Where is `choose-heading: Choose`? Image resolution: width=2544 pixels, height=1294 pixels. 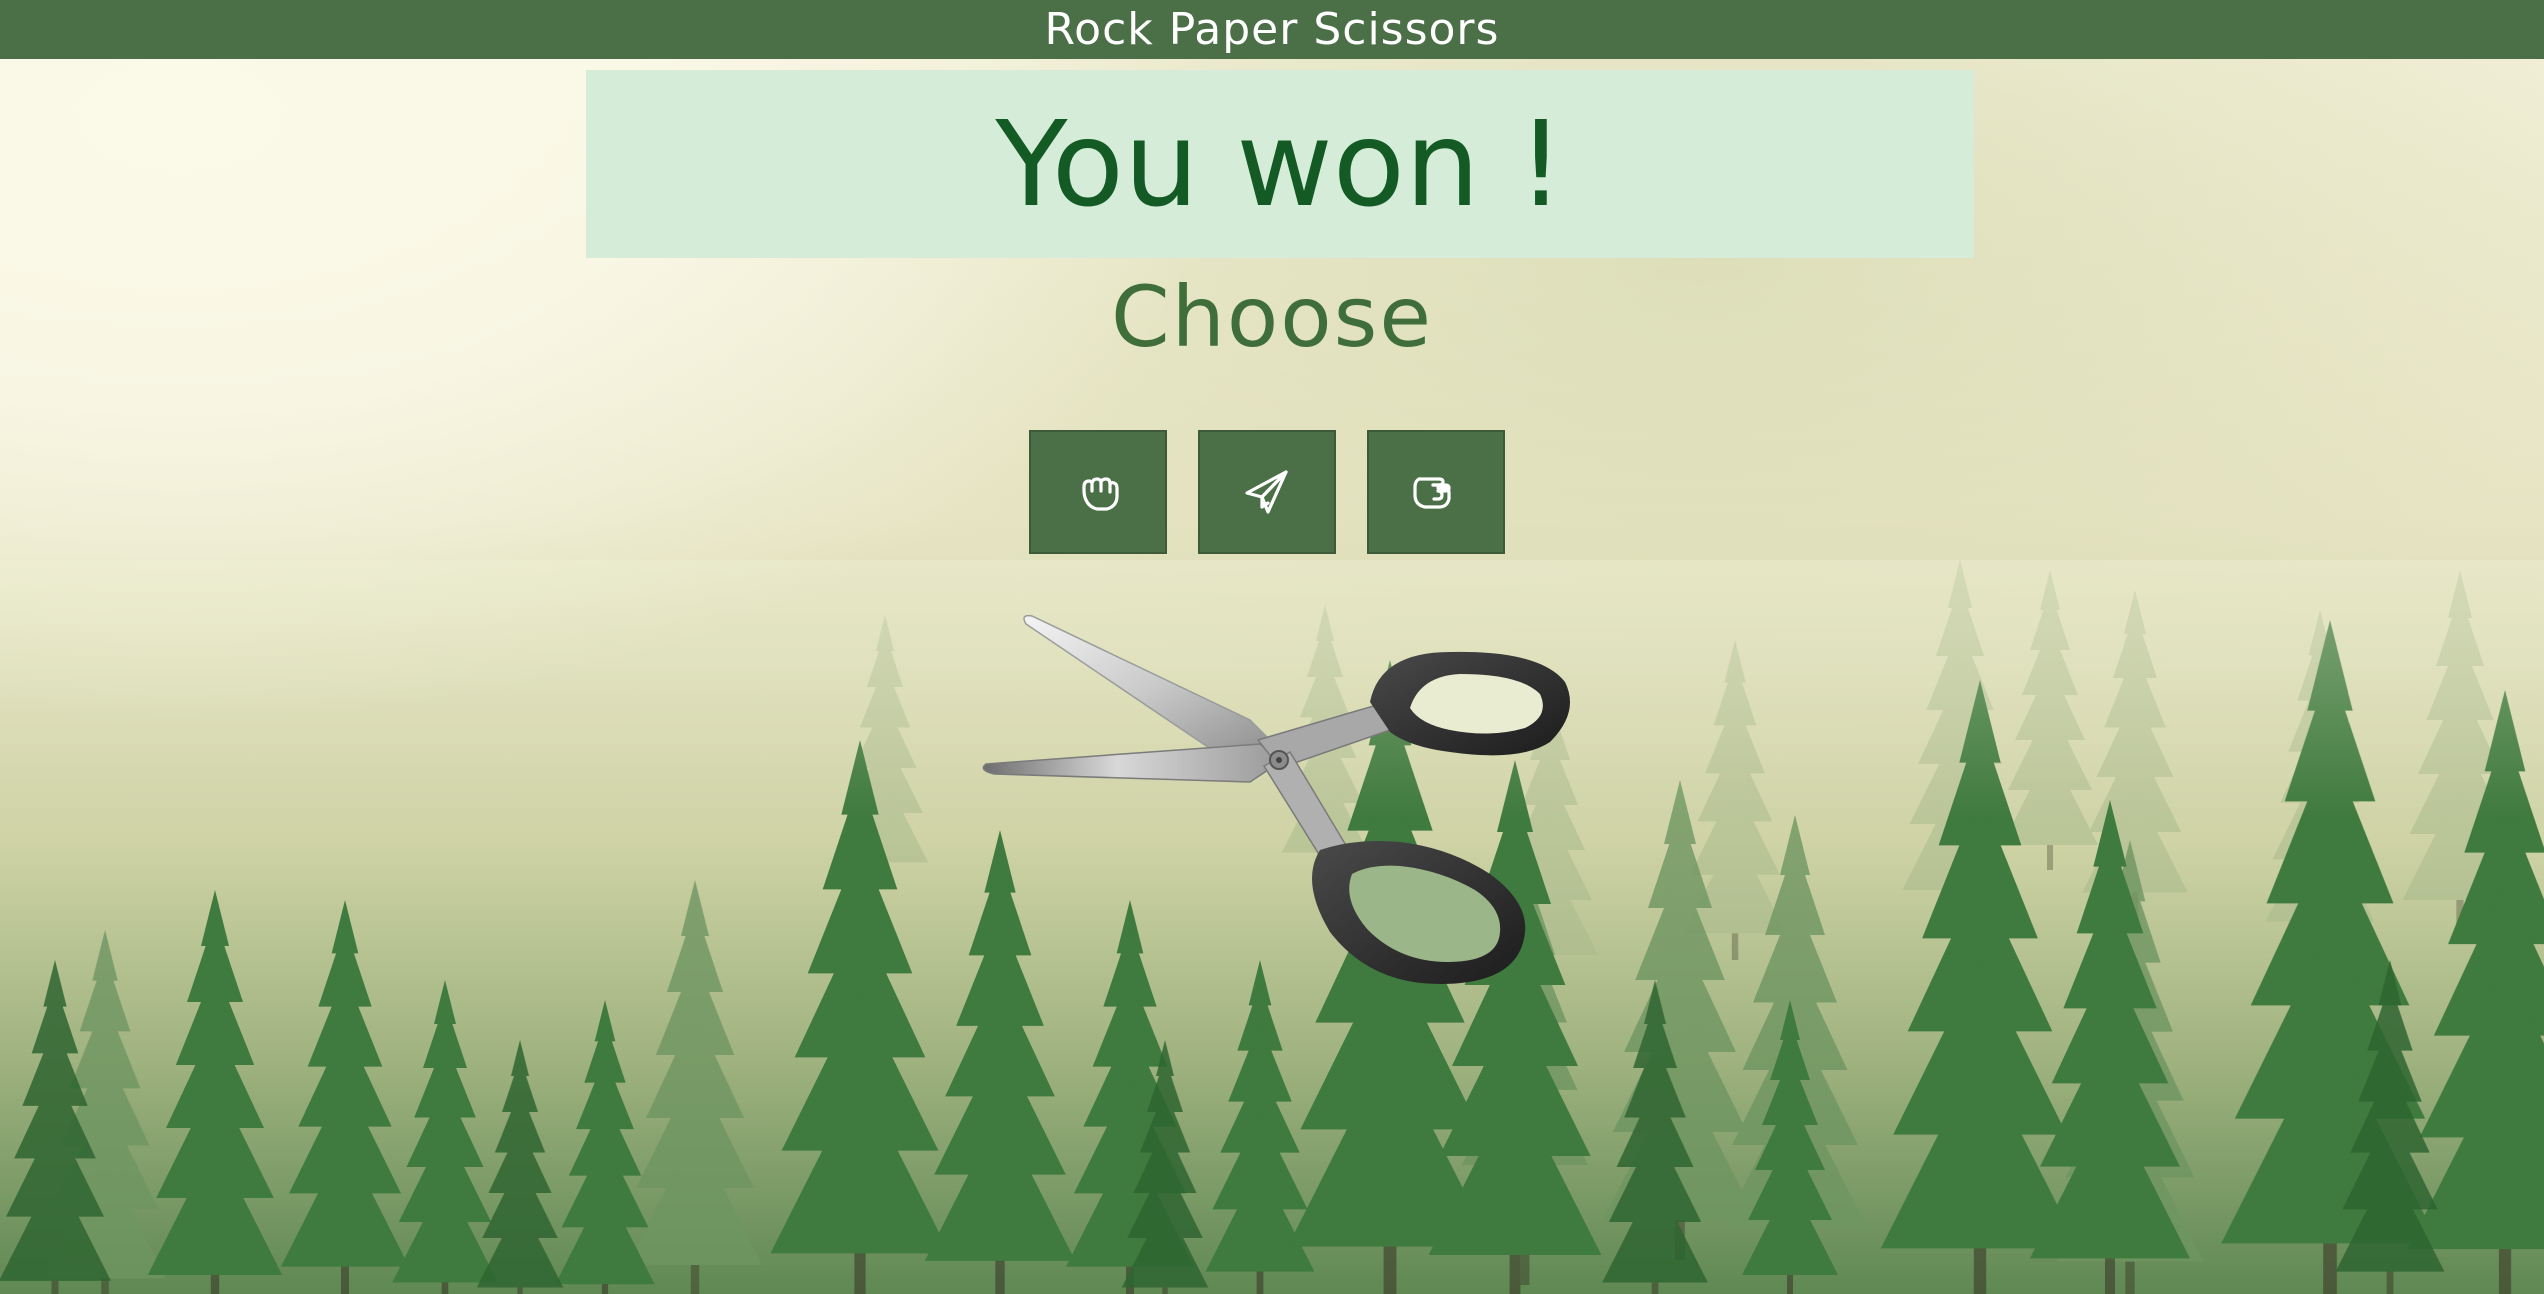 choose-heading: Choose is located at coordinates (1272, 317).